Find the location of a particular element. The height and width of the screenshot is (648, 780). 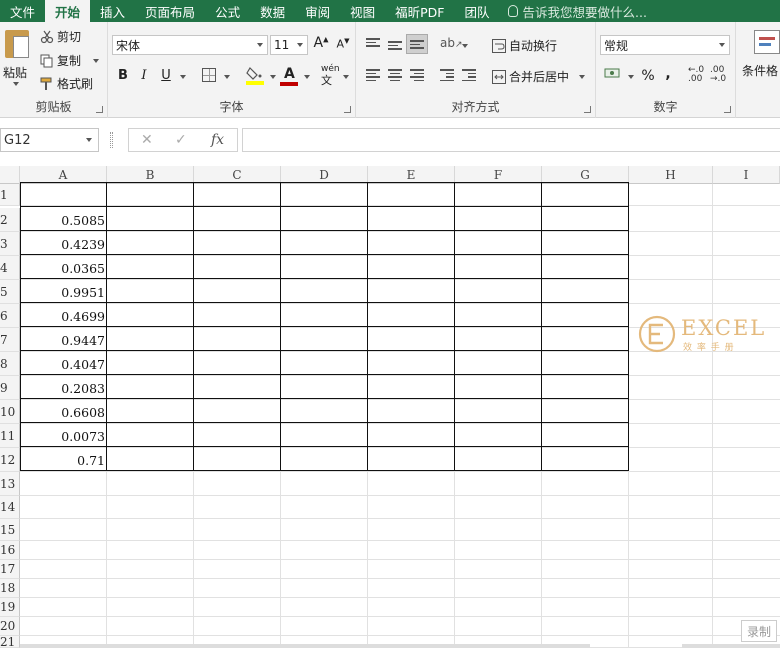

row-header-12: 12 is located at coordinates (10, 460).